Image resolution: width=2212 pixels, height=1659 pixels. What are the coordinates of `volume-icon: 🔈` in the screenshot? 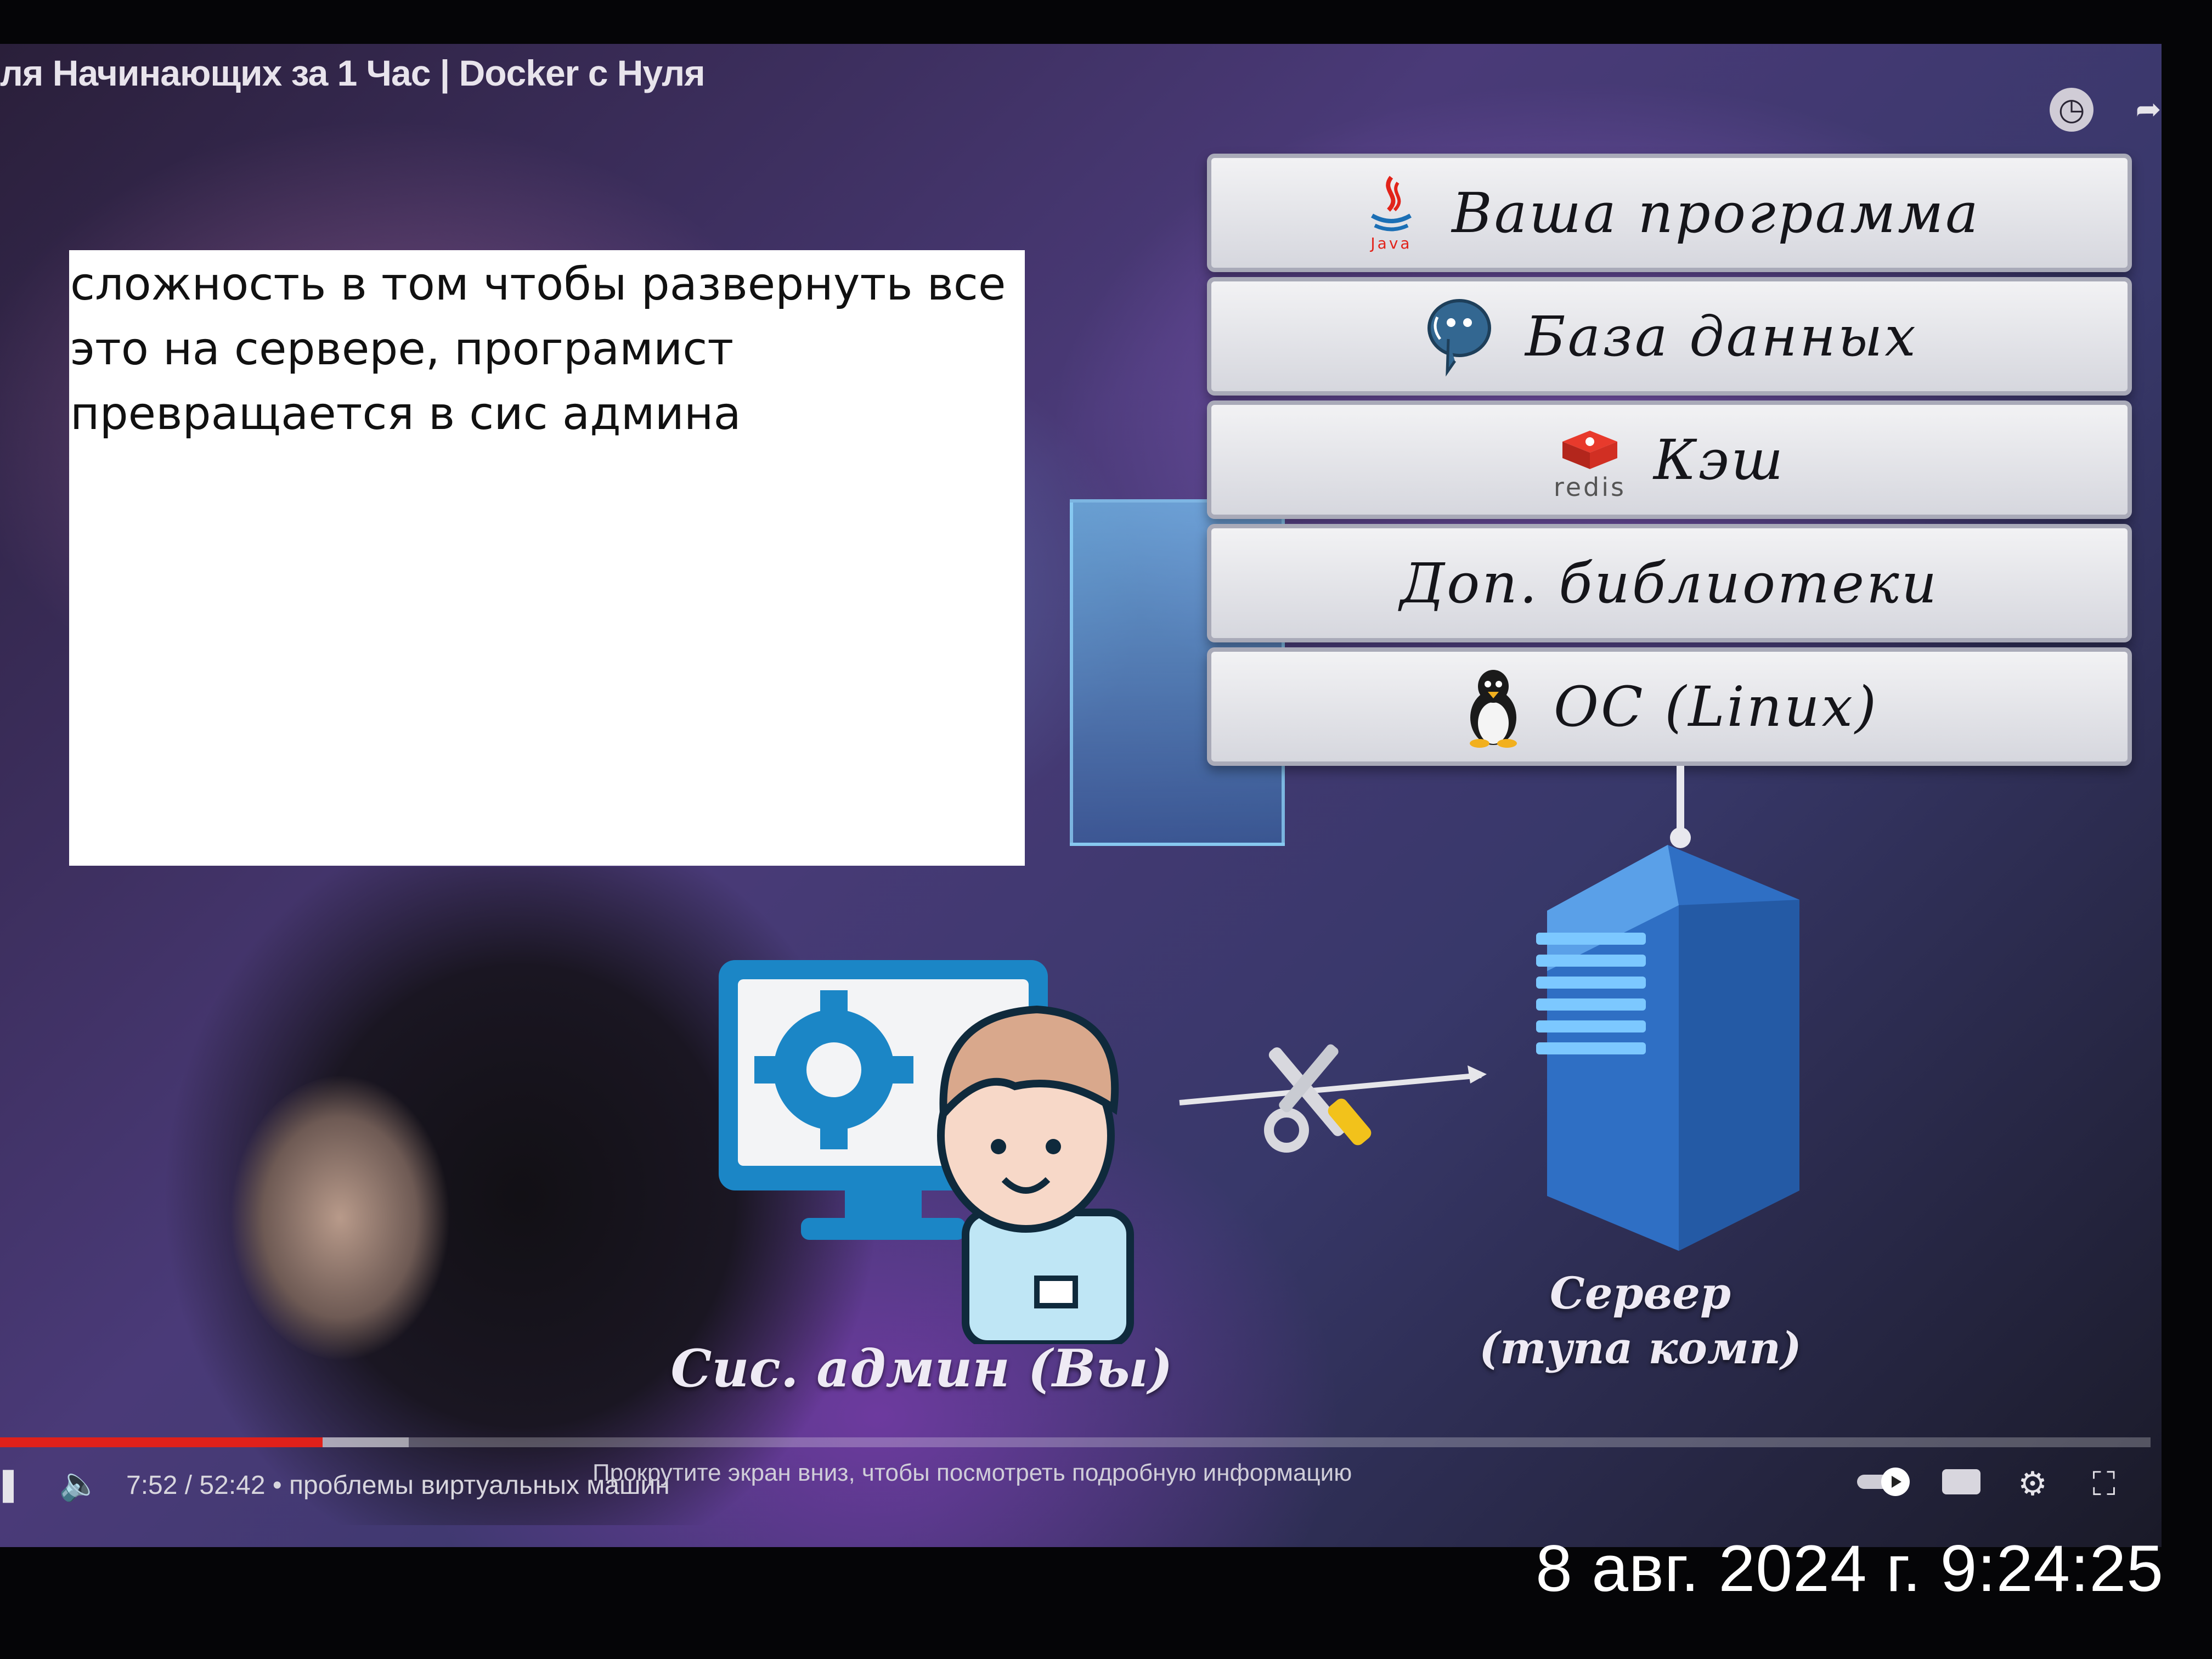 It's located at (79, 1484).